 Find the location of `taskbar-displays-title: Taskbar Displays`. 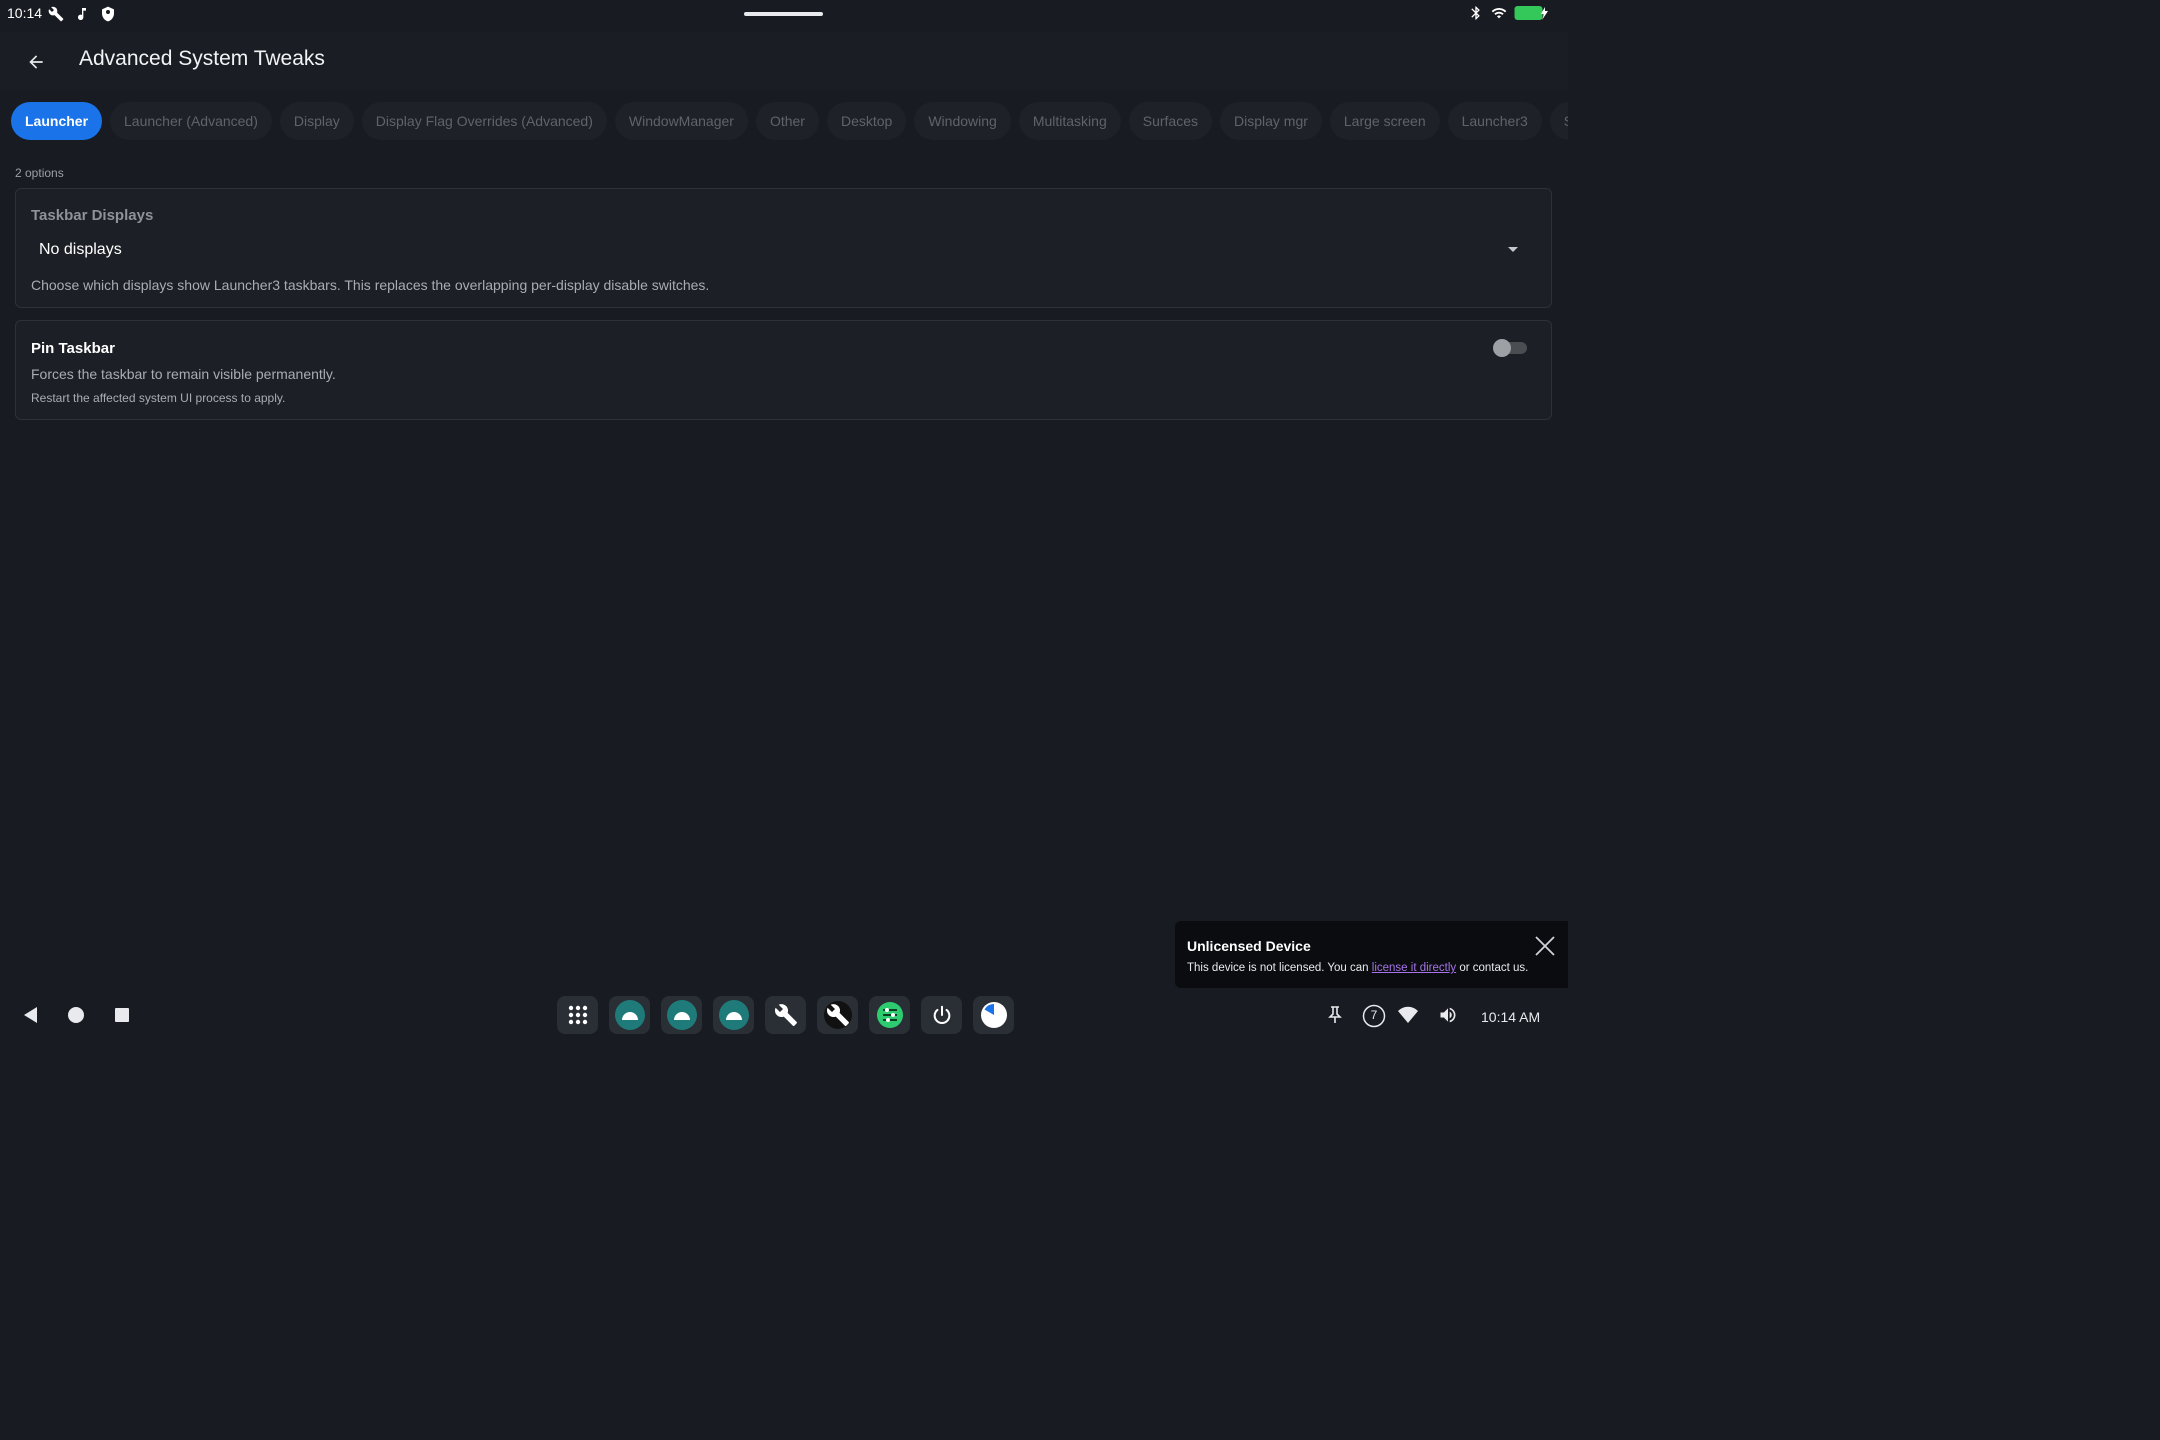

taskbar-displays-title: Taskbar Displays is located at coordinates (92, 215).